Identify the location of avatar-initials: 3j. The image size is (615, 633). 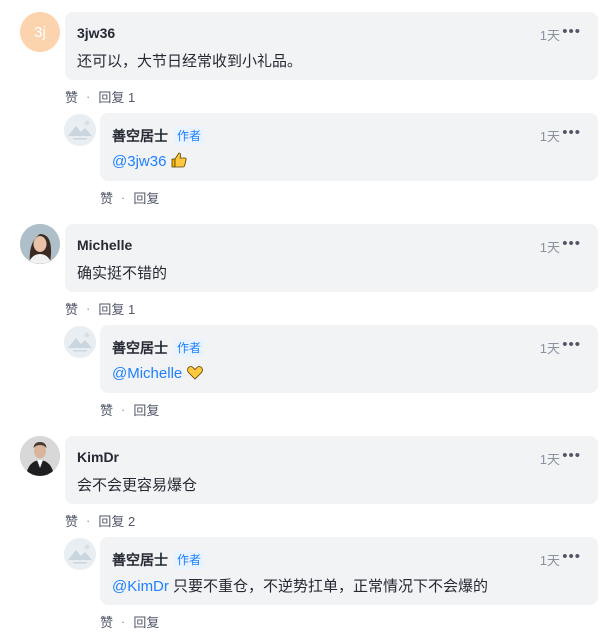
(40, 32).